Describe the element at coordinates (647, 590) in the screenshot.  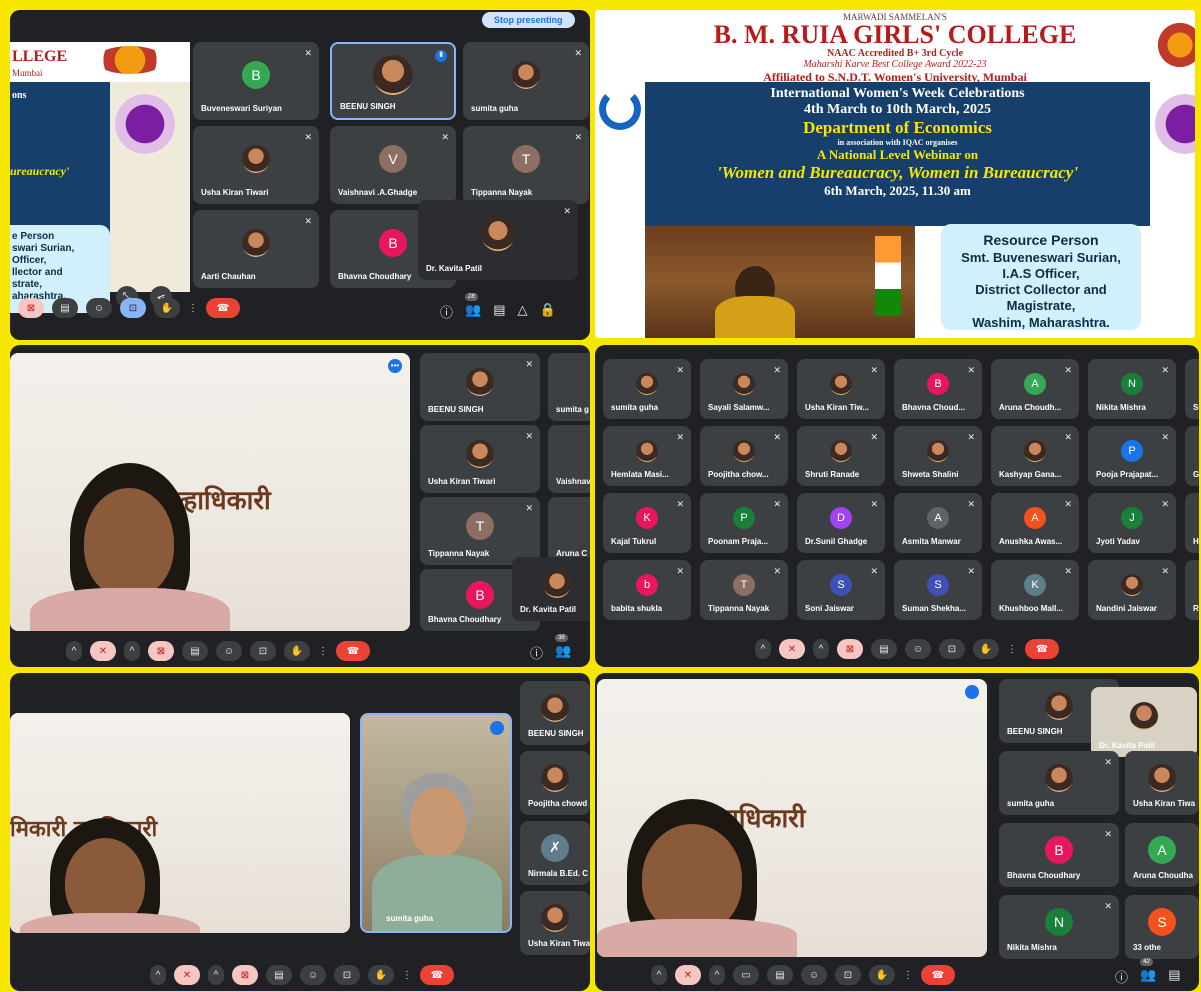
I see `participant-tile: ✕ b babita shukla` at that location.